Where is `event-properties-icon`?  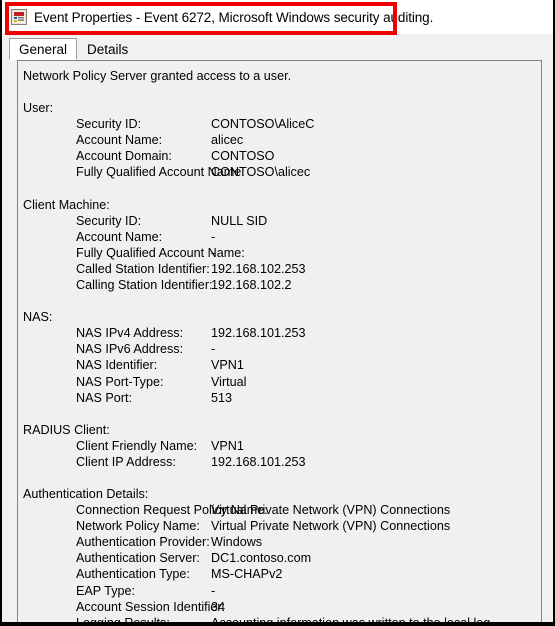 event-properties-icon is located at coordinates (19, 17).